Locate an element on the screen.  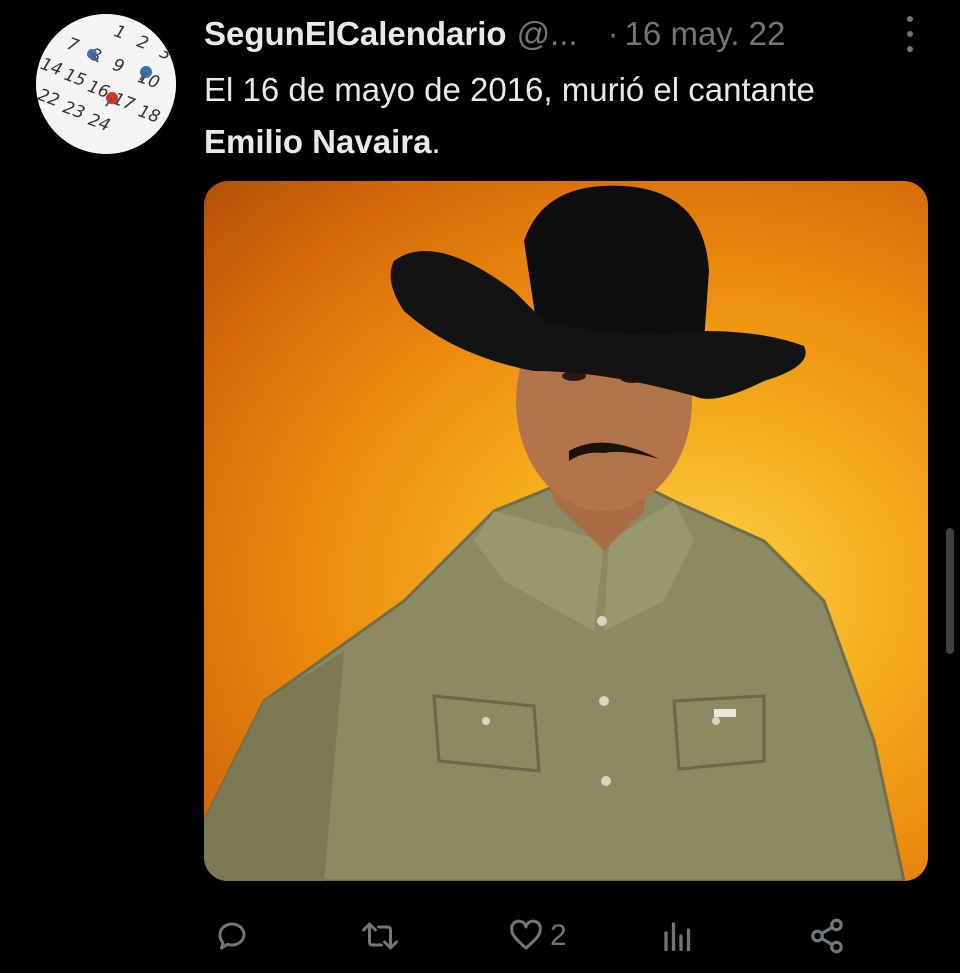
like-button: 2 is located at coordinates (537, 936).